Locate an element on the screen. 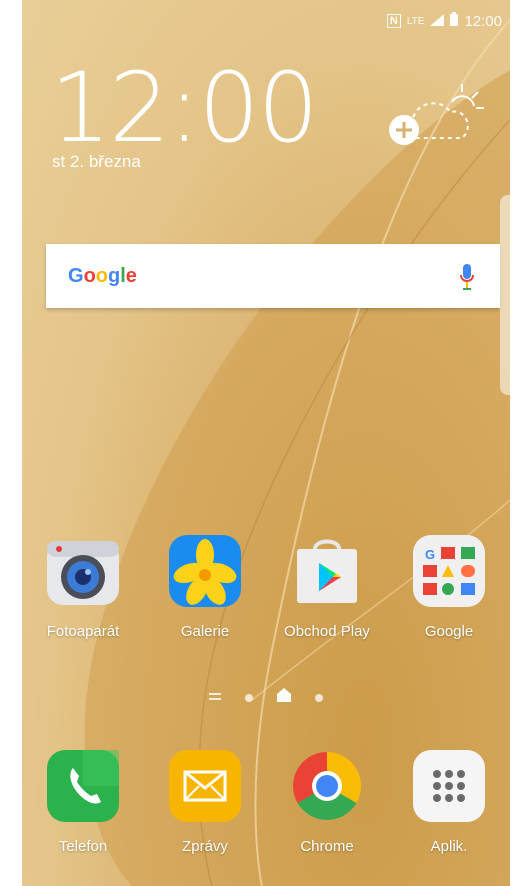 This screenshot has height=886, width=526. gallery-icon is located at coordinates (205, 571).